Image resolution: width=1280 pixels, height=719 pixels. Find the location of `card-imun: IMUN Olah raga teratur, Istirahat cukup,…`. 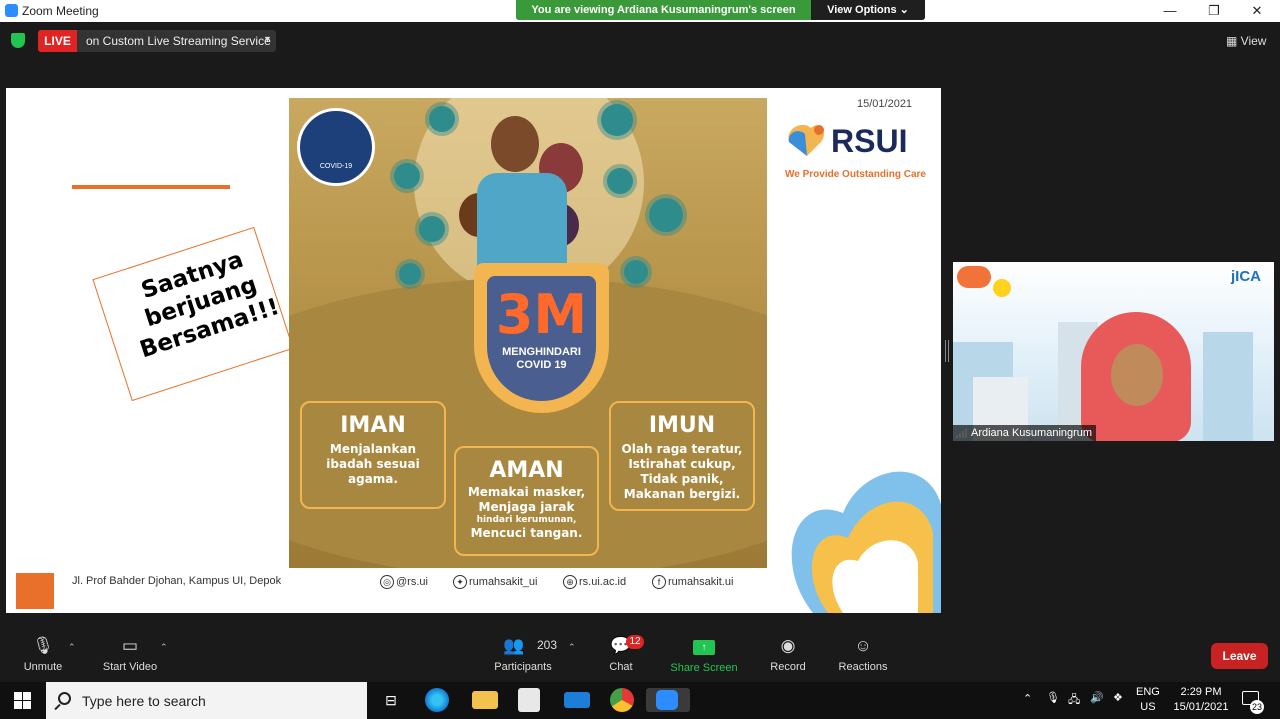

card-imun: IMUN Olah raga teratur, Istirahat cukup,… is located at coordinates (682, 456).